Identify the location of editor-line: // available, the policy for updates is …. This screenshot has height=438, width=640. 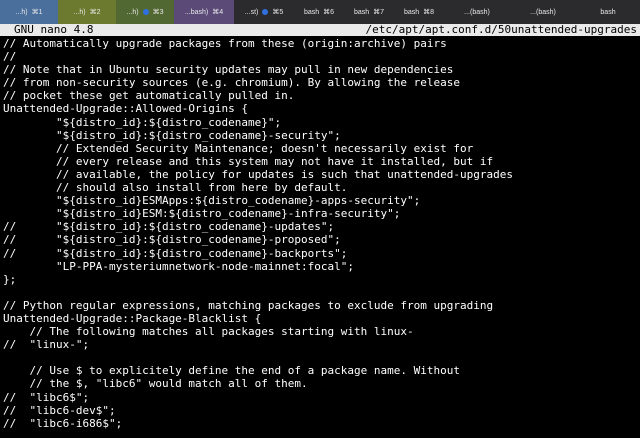
(258, 174).